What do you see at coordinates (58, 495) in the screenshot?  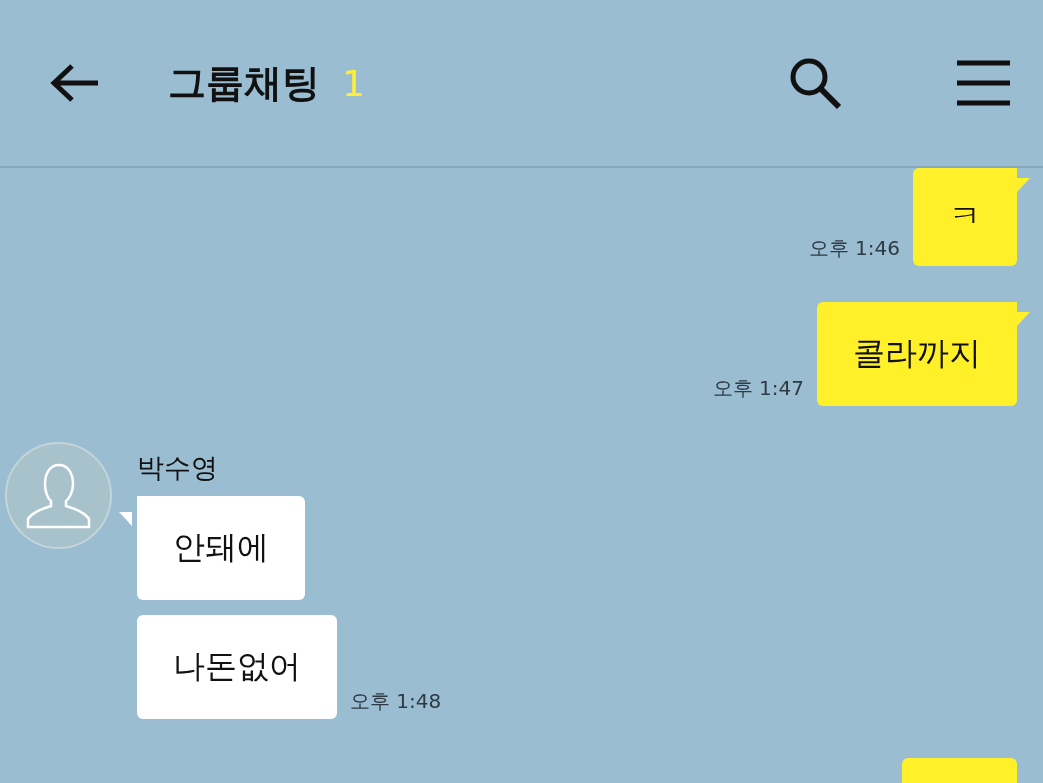 I see `avatar-icon` at bounding box center [58, 495].